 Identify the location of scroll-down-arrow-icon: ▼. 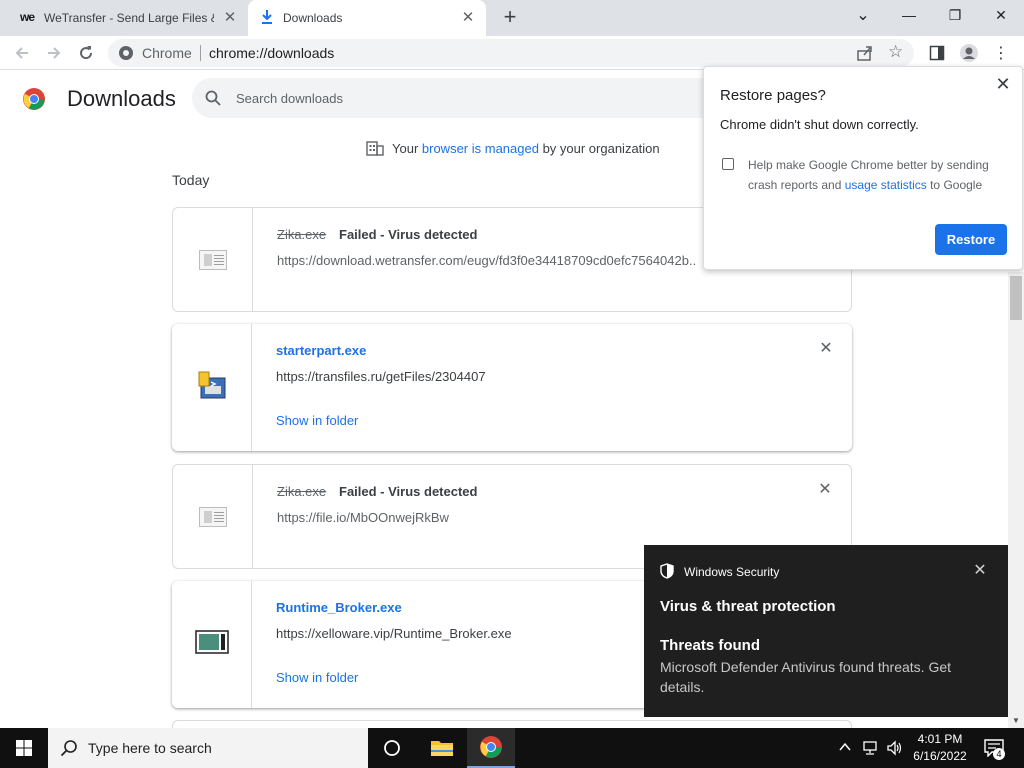
(1016, 720).